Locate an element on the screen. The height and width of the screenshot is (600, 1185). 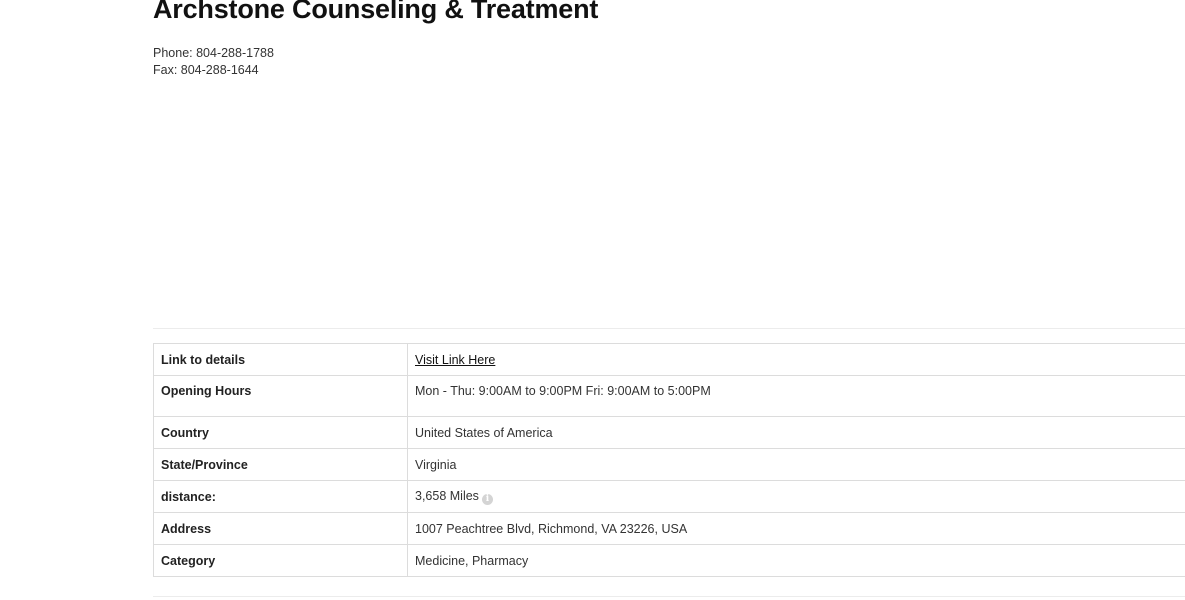
contact-info: Phone: 804-288-1788 Fax: 804-288-1644 is located at coordinates (213, 62).